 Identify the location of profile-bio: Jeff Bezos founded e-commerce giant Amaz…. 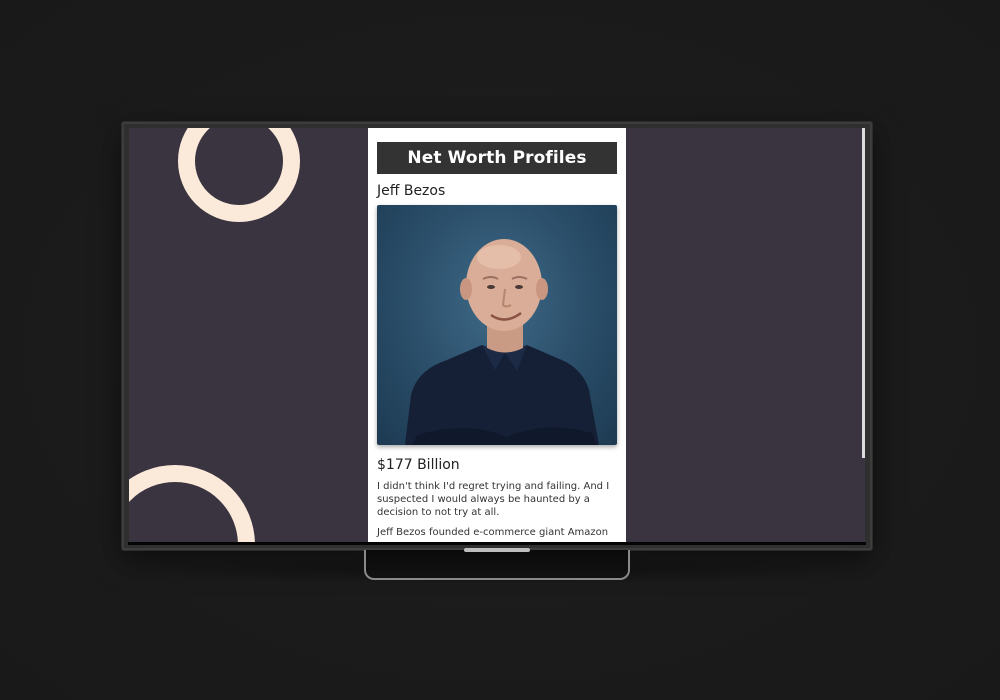
(493, 532).